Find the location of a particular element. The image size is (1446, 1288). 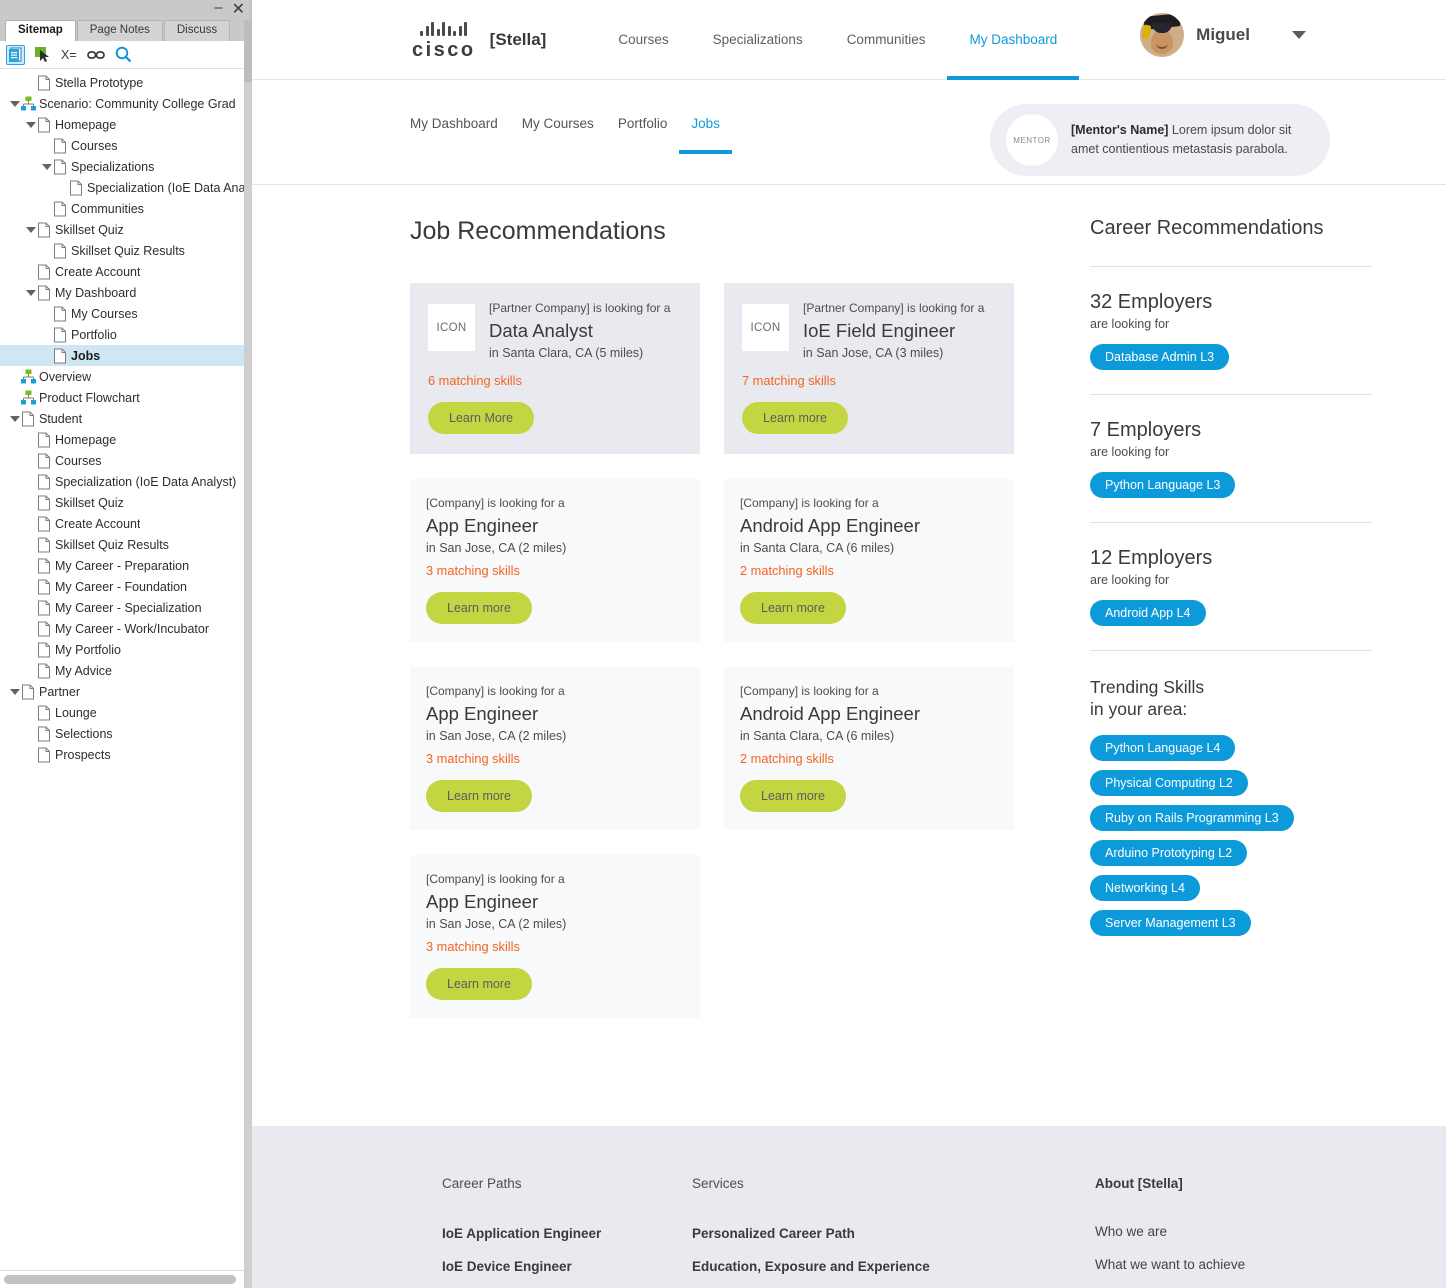

tab-sitemap: Sitemap is located at coordinates (40, 30).